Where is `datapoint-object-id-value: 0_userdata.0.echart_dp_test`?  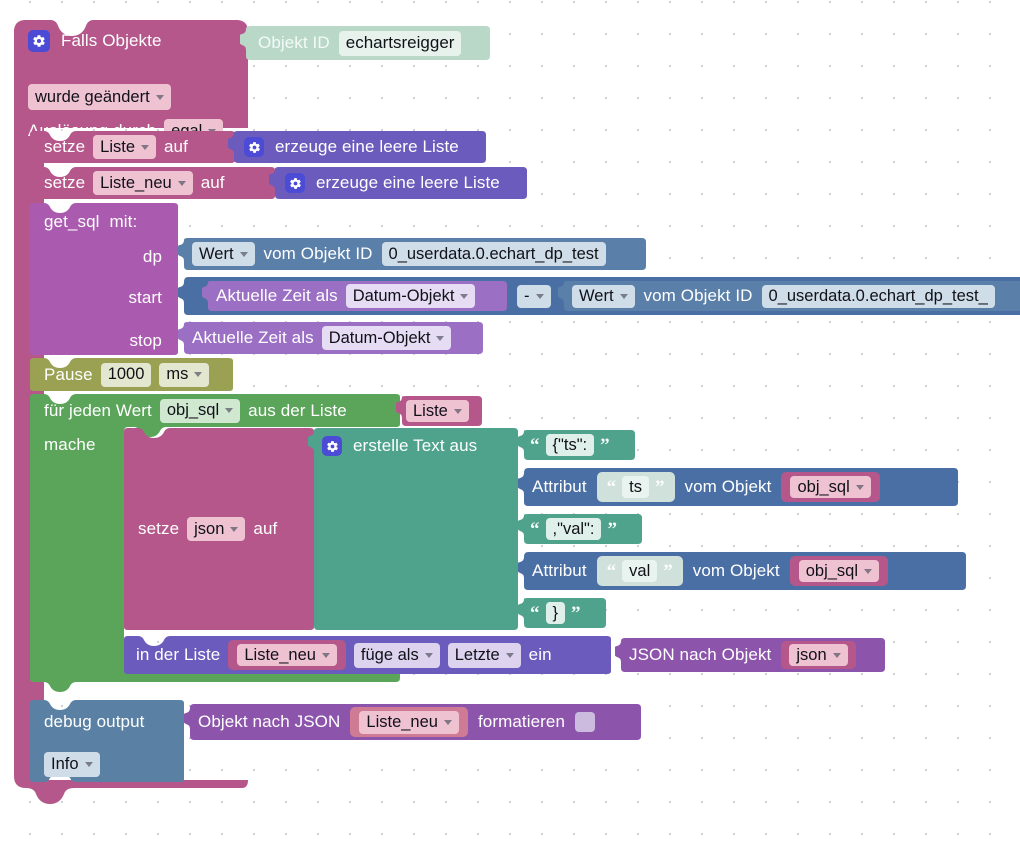 datapoint-object-id-value: 0_userdata.0.echart_dp_test is located at coordinates (493, 253).